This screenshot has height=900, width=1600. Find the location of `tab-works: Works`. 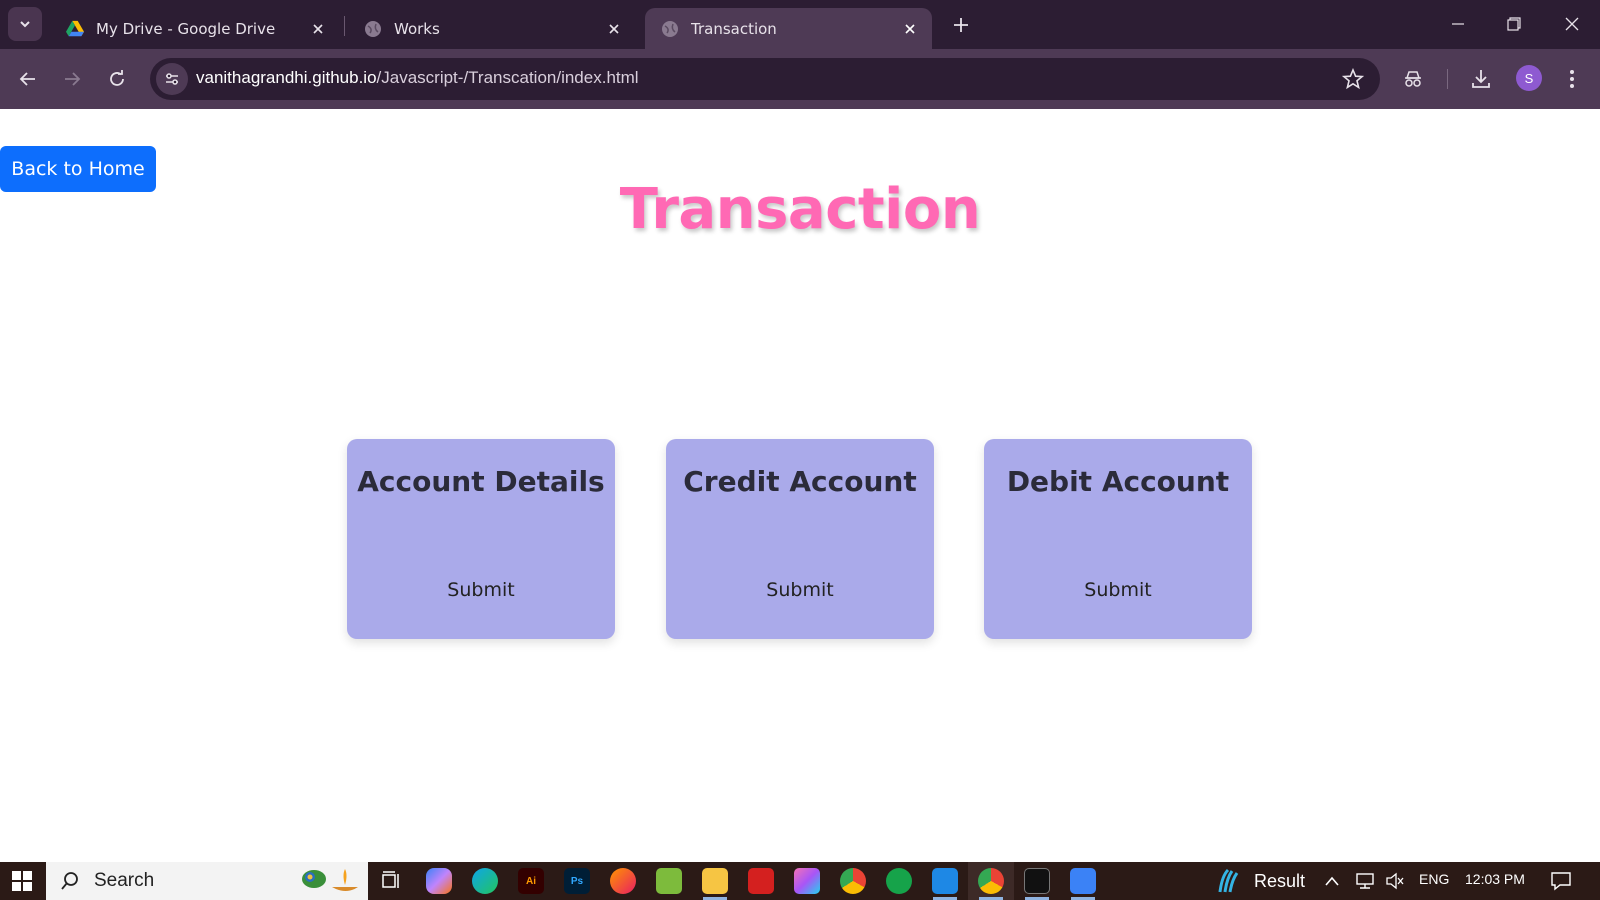

tab-works: Works is located at coordinates (492, 28).